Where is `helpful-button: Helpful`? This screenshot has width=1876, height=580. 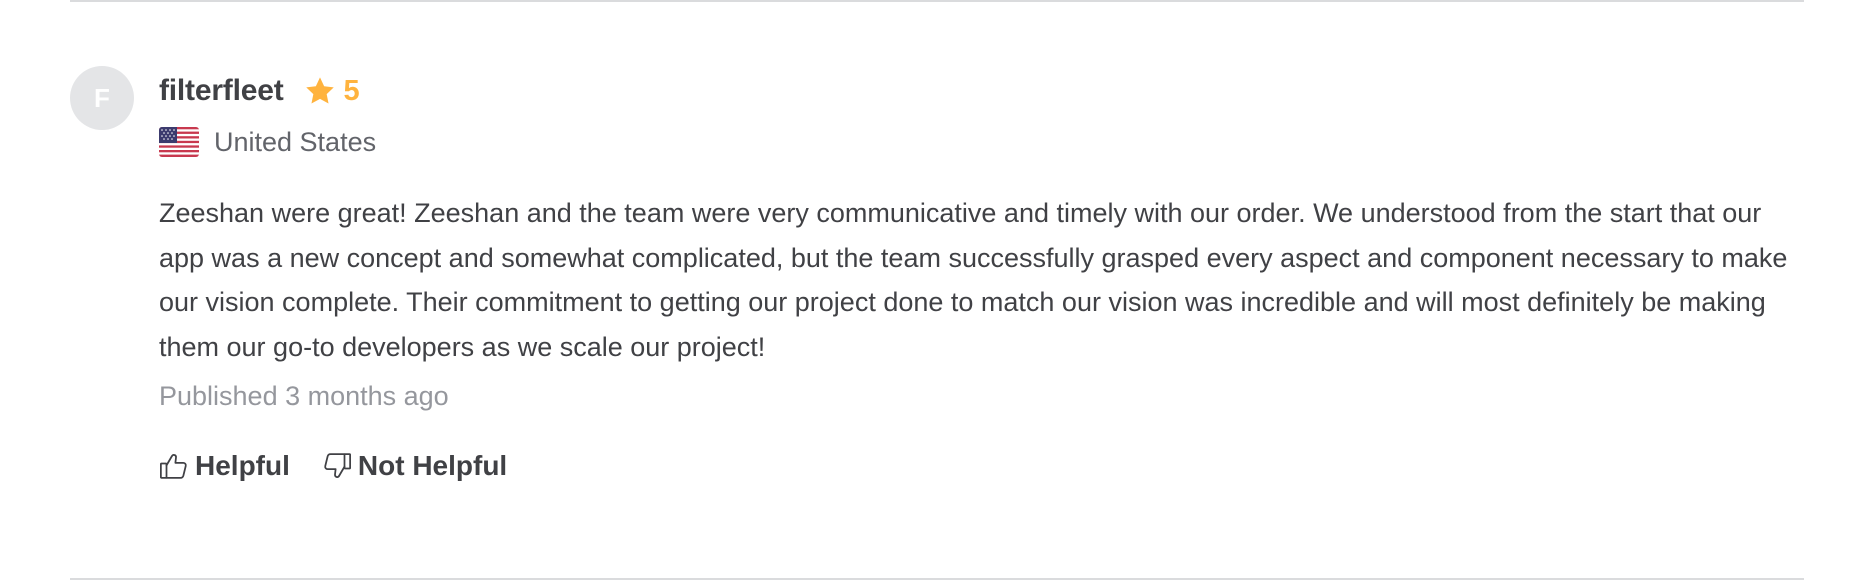 helpful-button: Helpful is located at coordinates (224, 466).